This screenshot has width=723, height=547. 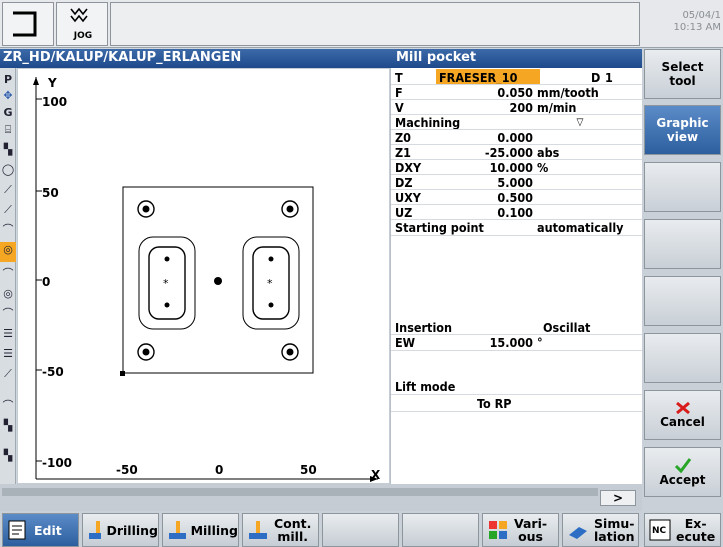 What do you see at coordinates (376, 475) in the screenshot?
I see `x-axis-label: X` at bounding box center [376, 475].